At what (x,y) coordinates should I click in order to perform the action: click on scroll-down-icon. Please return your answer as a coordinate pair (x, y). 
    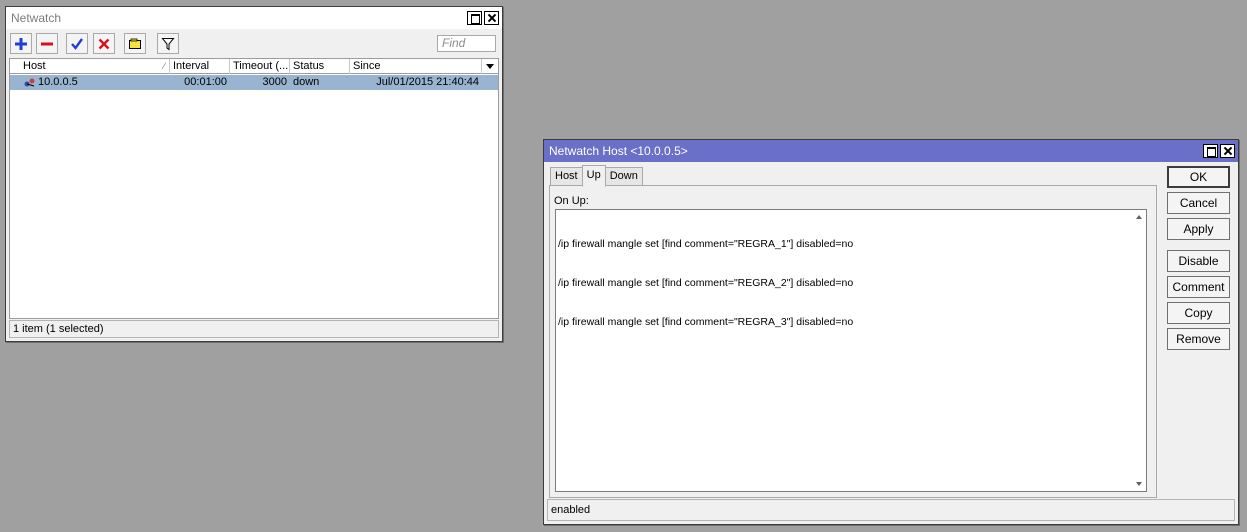
    Looking at the image, I should click on (1139, 484).